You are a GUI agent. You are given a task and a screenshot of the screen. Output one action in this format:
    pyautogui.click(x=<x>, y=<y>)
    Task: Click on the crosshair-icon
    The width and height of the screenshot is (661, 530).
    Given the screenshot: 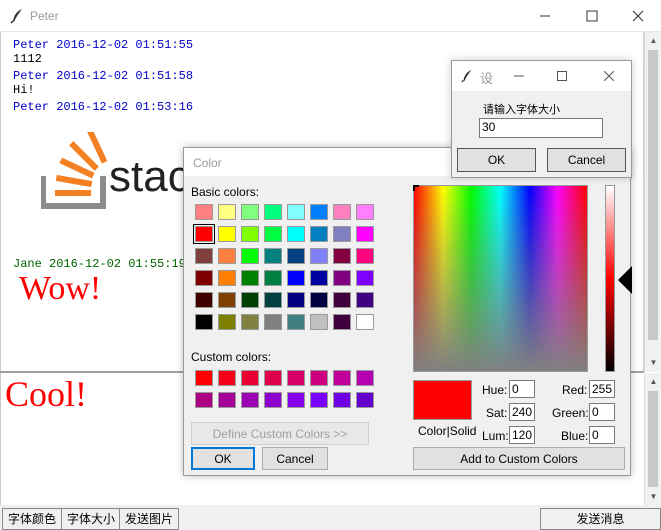 What is the action you would take?
    pyautogui.click(x=416, y=188)
    